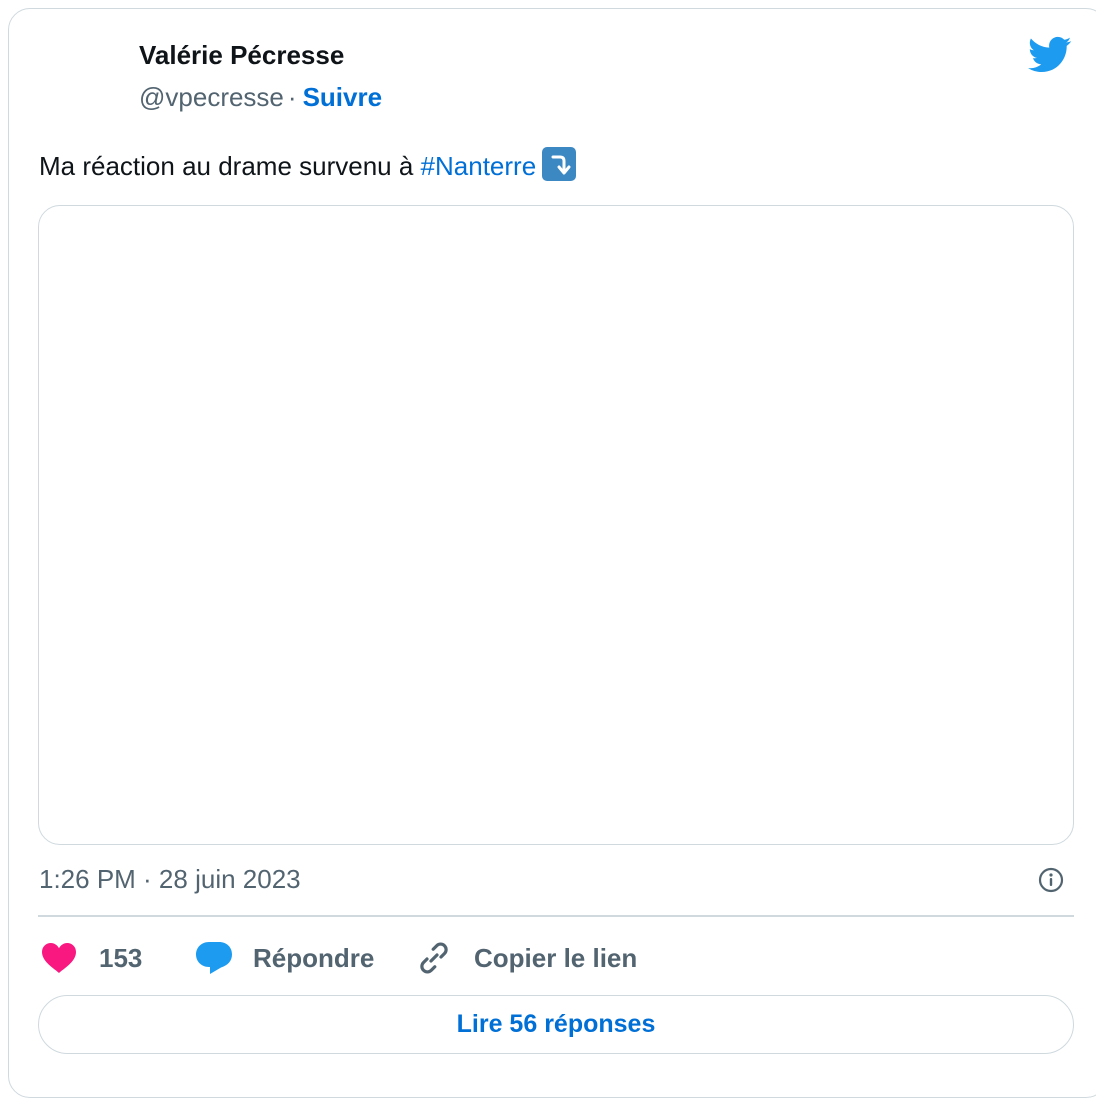  Describe the element at coordinates (59, 958) in the screenshot. I see `heart-icon` at that location.